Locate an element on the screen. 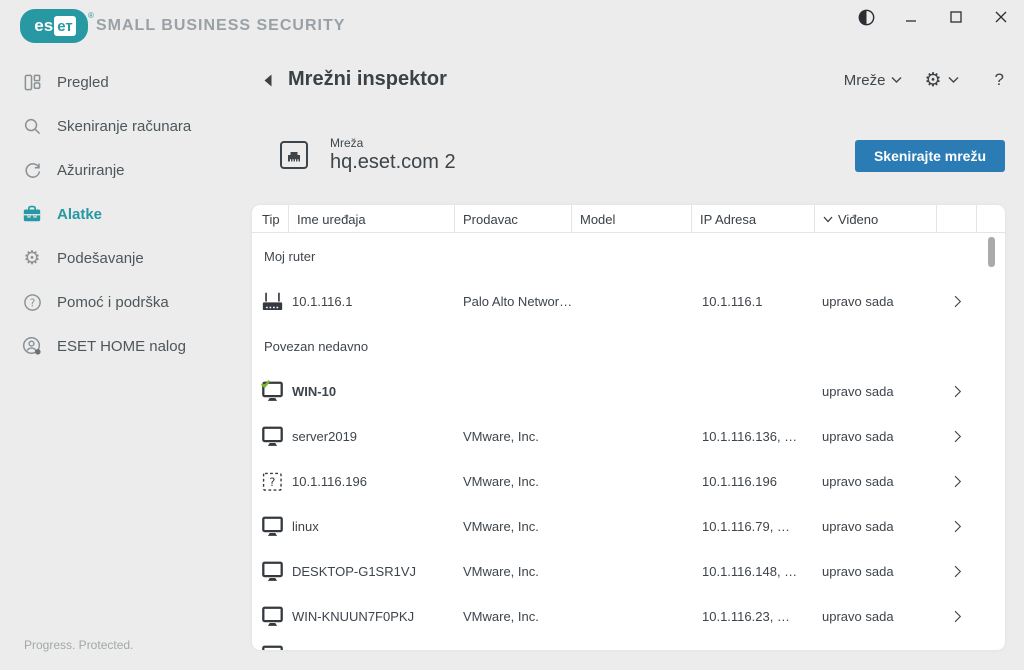  product-name: SMALL BUSINESS SECURITY is located at coordinates (221, 25).